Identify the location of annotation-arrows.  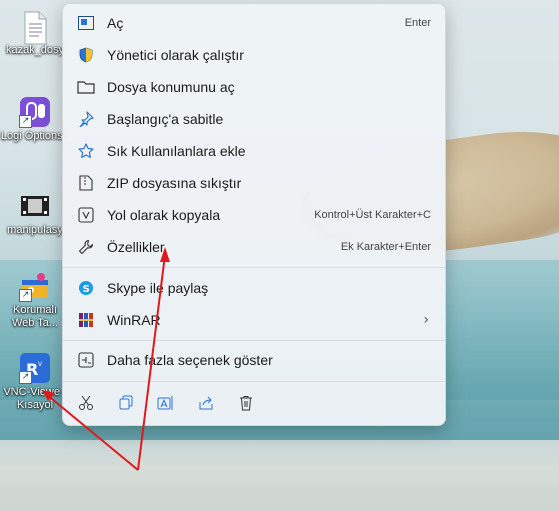
(106, 359).